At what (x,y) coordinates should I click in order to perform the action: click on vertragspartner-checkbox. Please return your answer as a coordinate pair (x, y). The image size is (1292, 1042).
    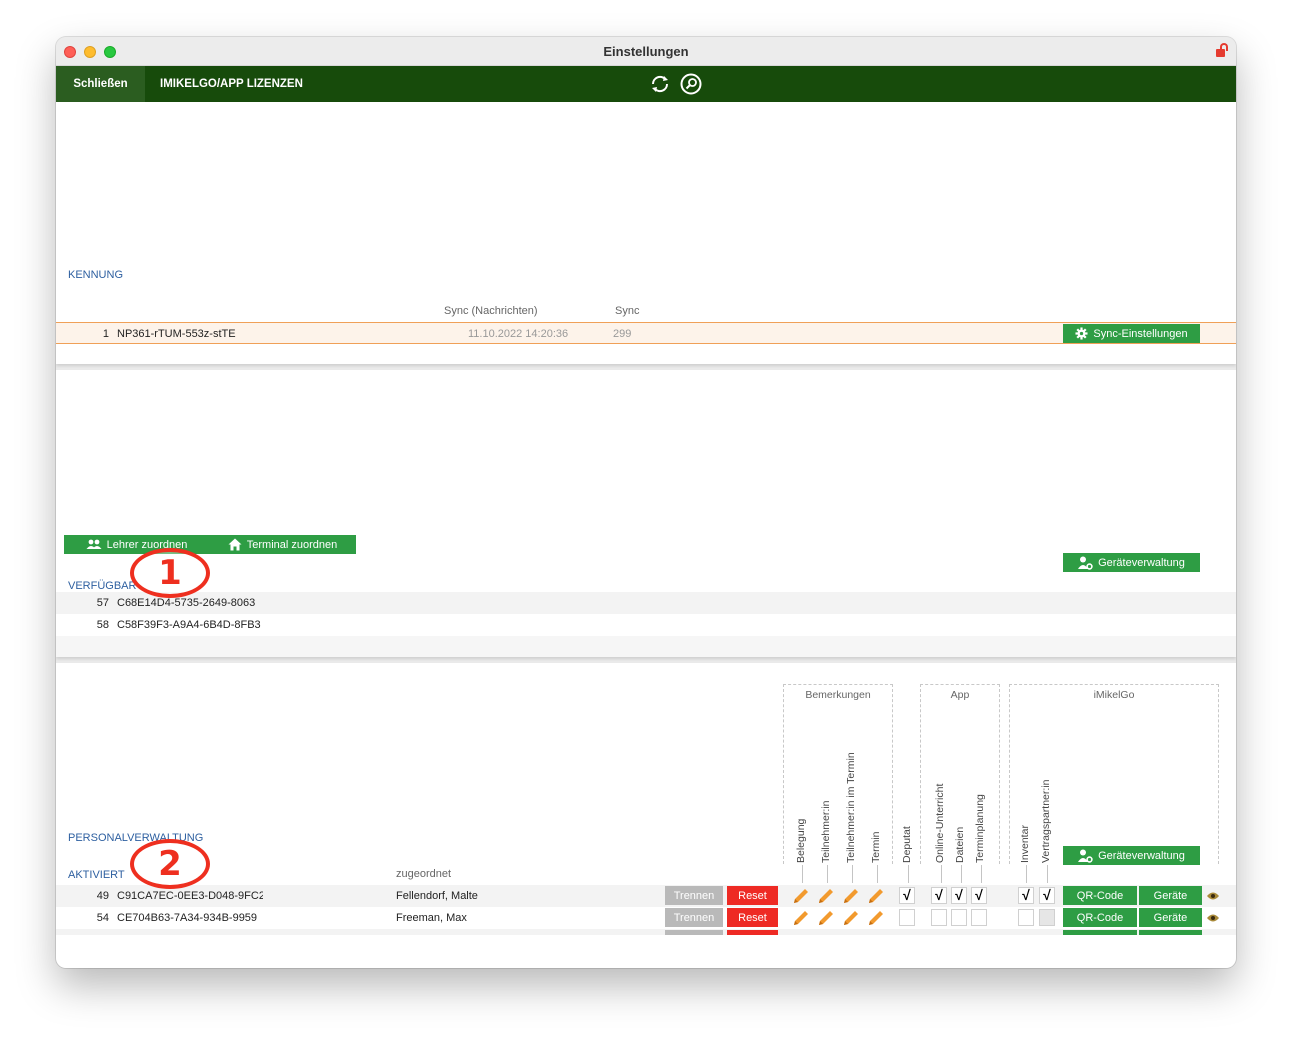
    Looking at the image, I should click on (1047, 917).